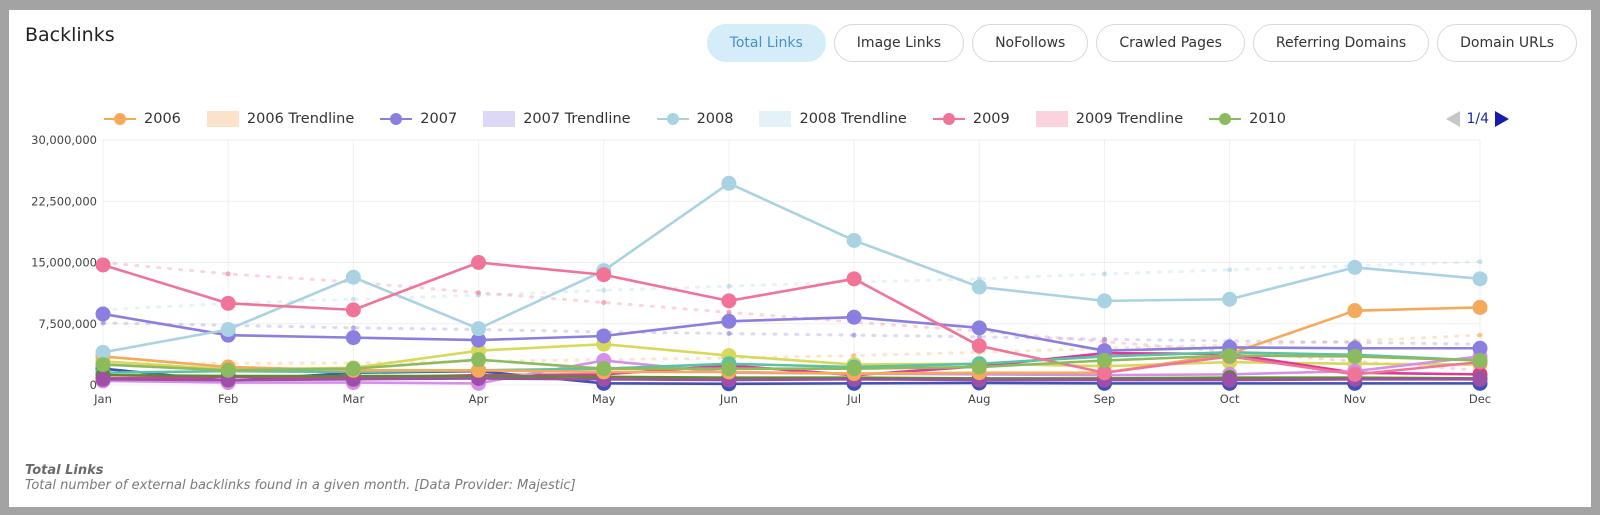 The image size is (1600, 515). Describe the element at coordinates (728, 399) in the screenshot. I see `x-tick-label: Jun` at that location.